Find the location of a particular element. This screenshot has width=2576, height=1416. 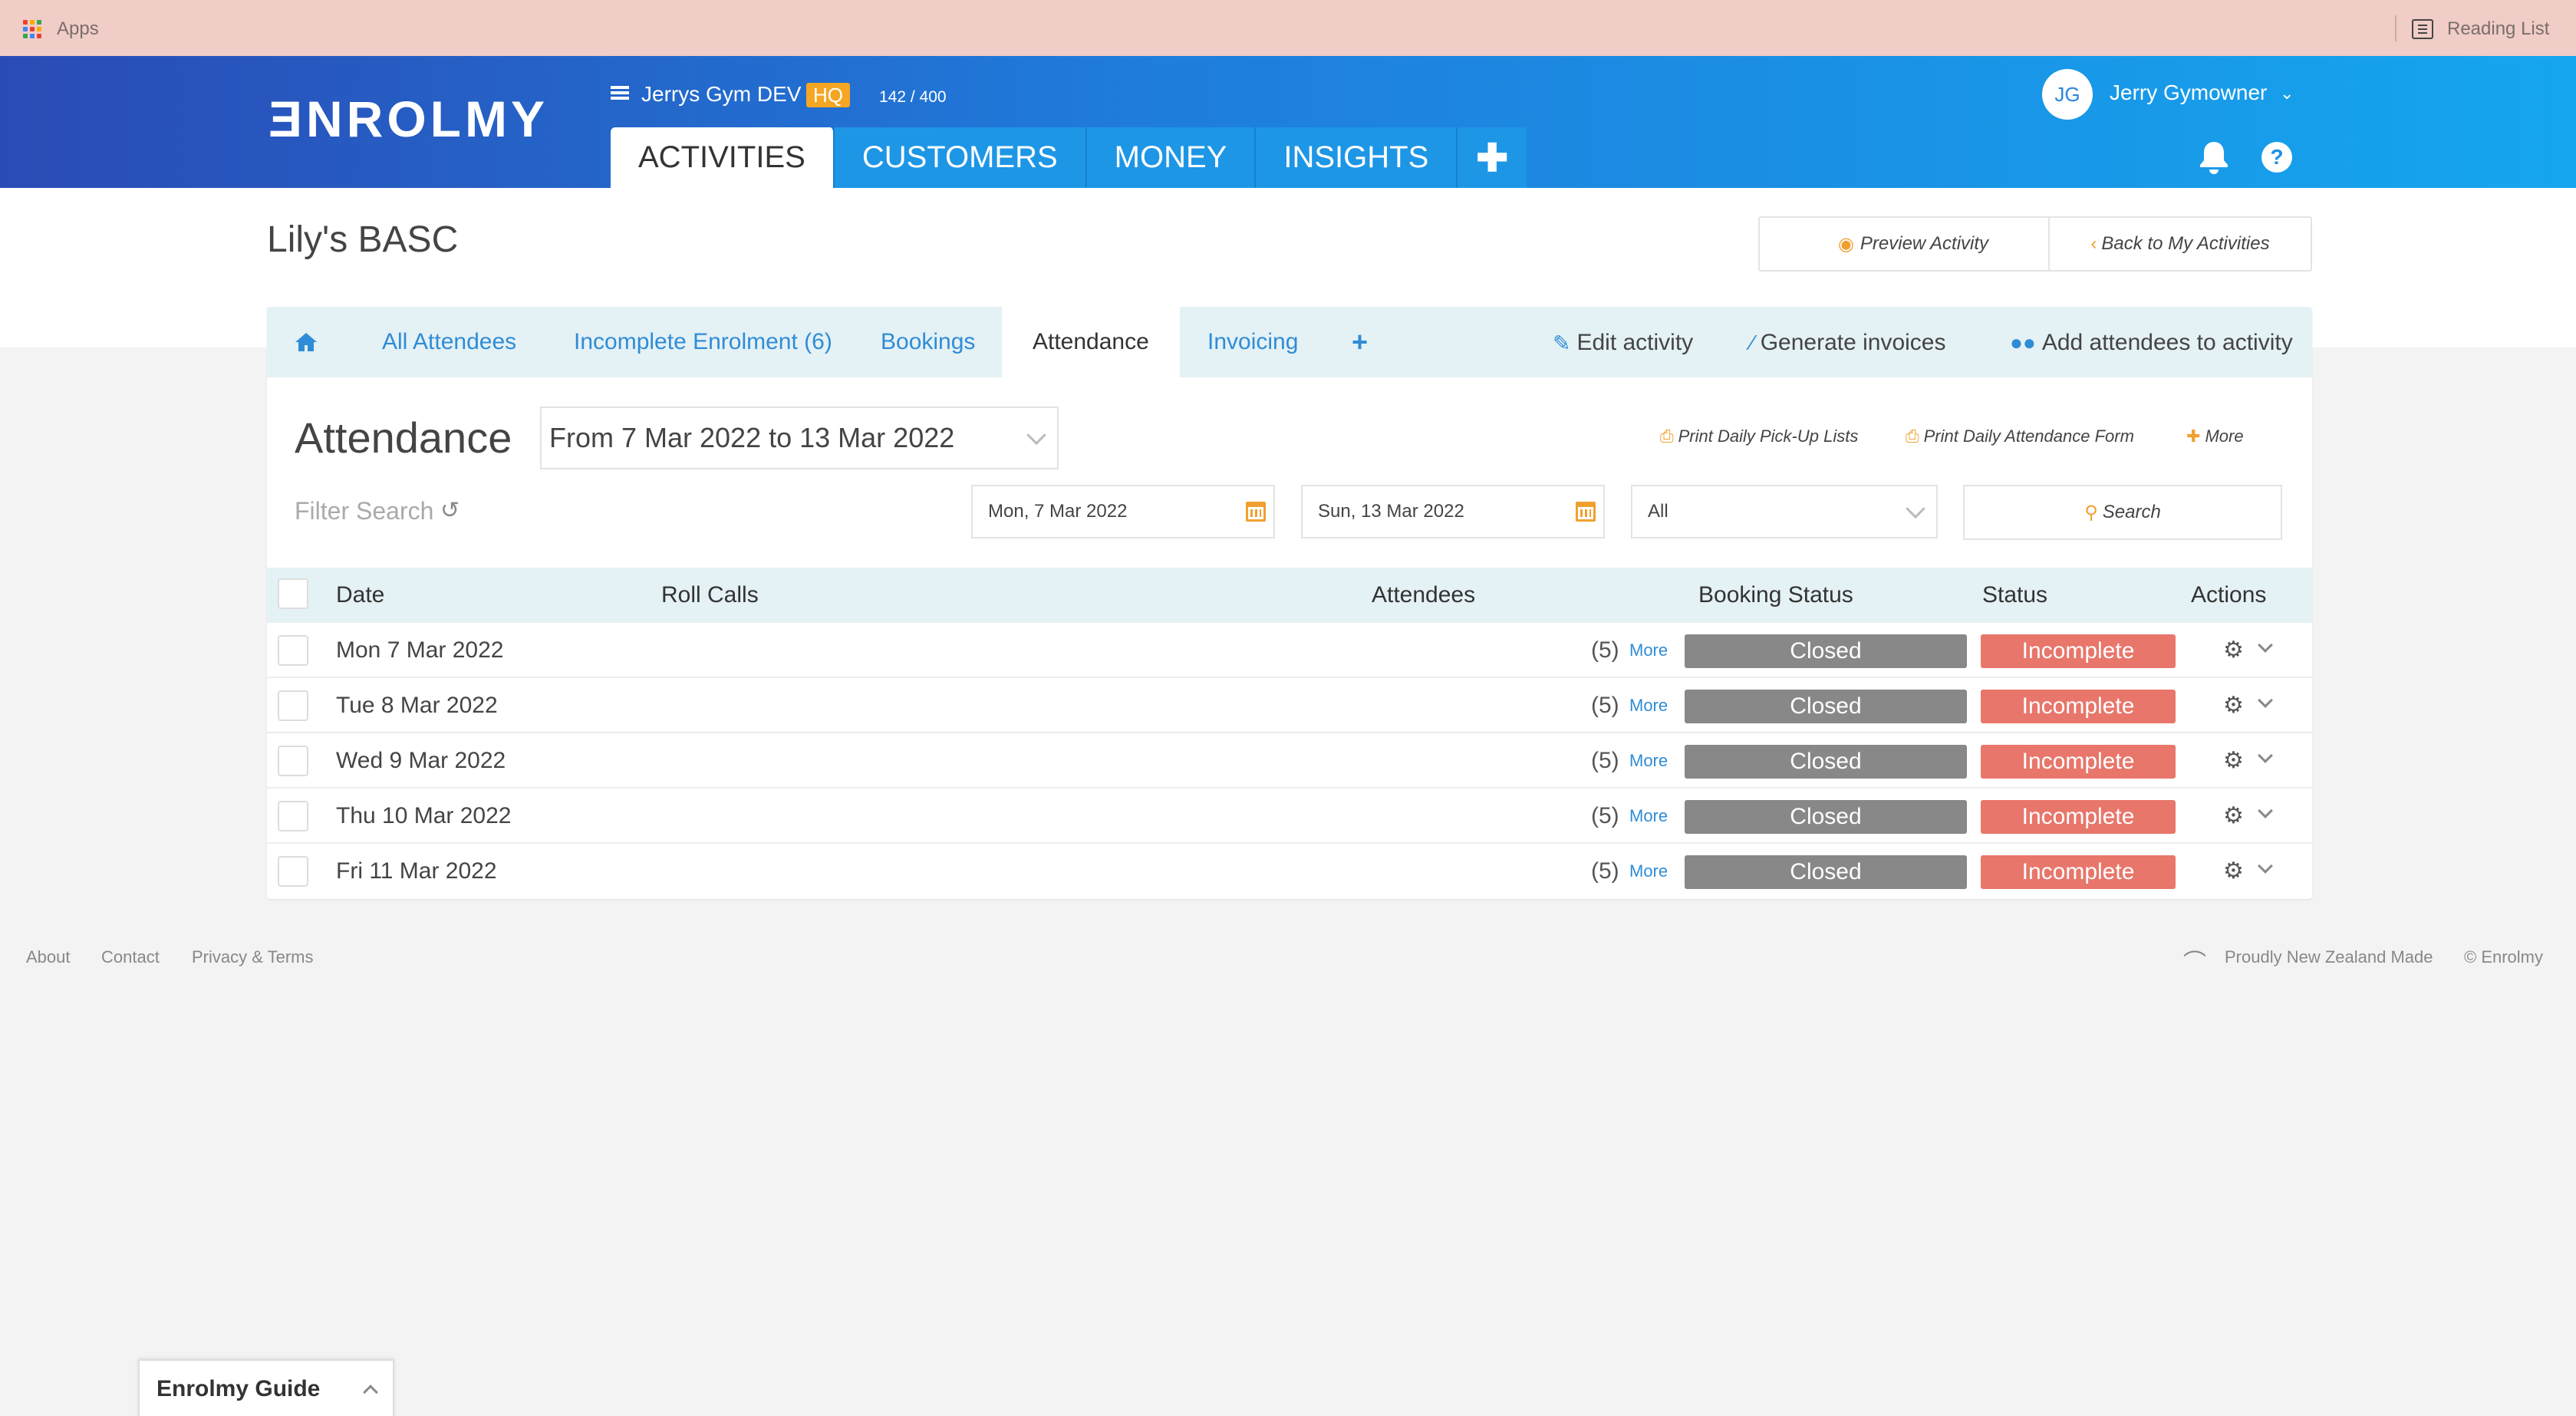

search-button: ⚲ Search is located at coordinates (2122, 512).